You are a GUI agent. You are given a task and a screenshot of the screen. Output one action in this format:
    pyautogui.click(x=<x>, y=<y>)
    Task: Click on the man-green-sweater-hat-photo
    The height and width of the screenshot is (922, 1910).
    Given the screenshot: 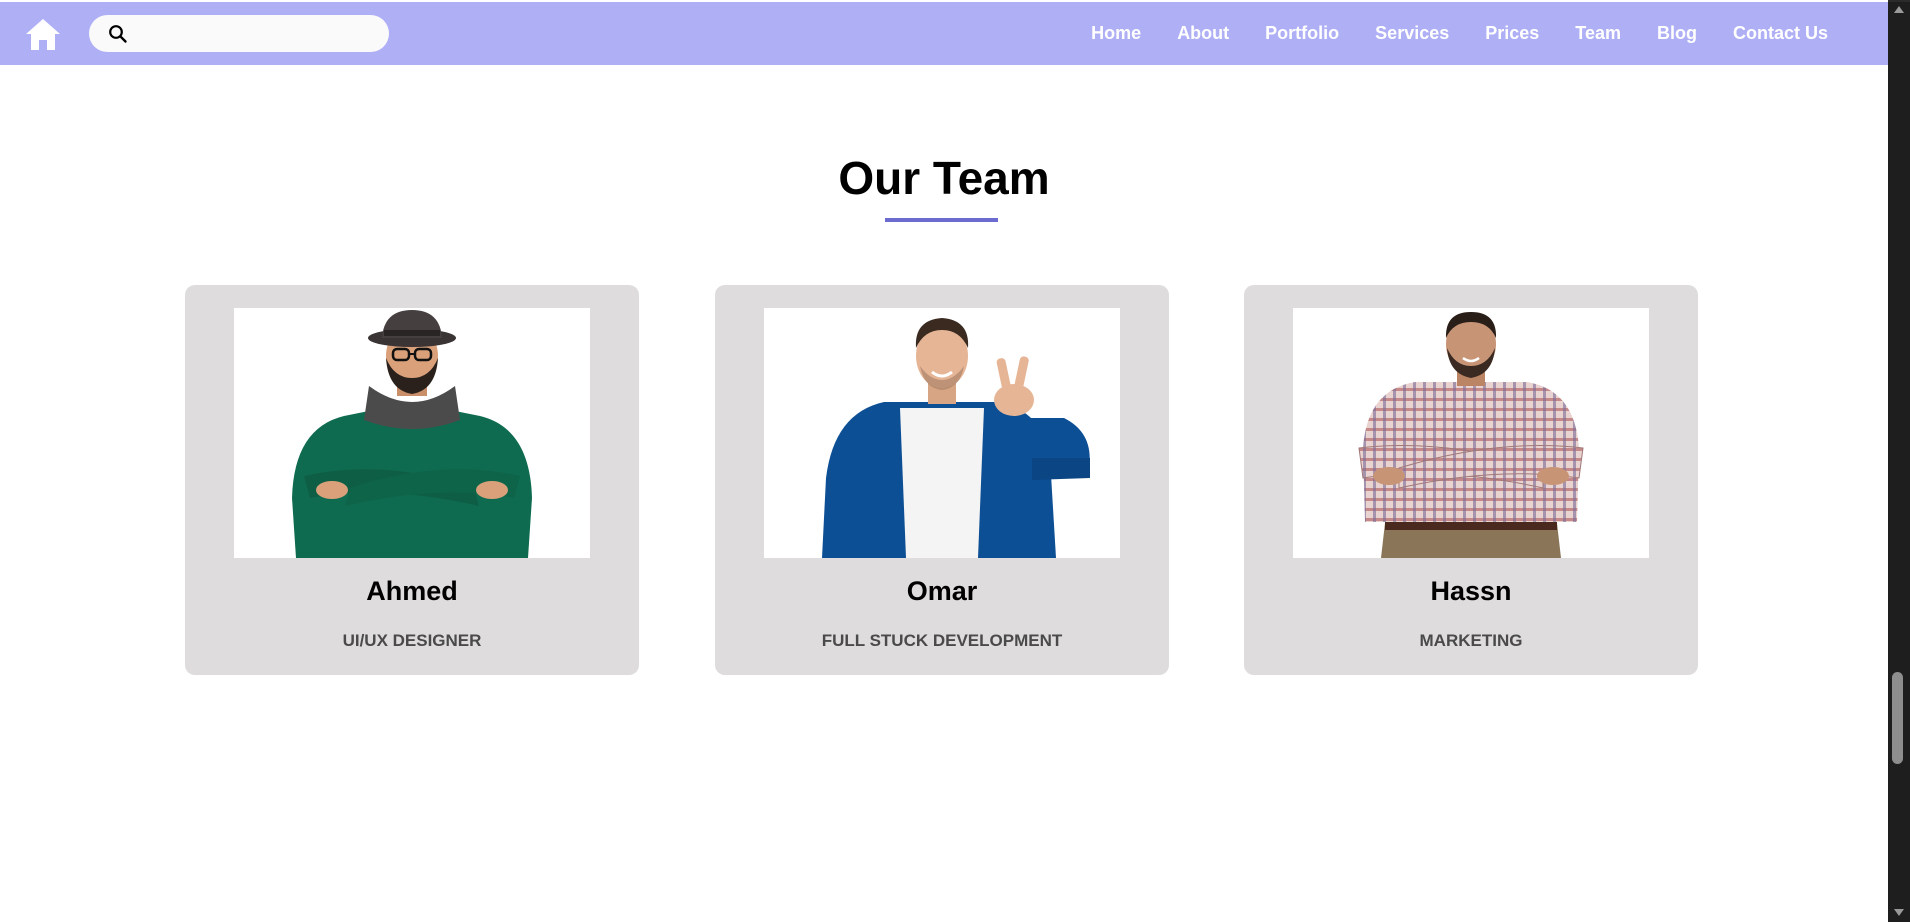 What is the action you would take?
    pyautogui.click(x=412, y=434)
    